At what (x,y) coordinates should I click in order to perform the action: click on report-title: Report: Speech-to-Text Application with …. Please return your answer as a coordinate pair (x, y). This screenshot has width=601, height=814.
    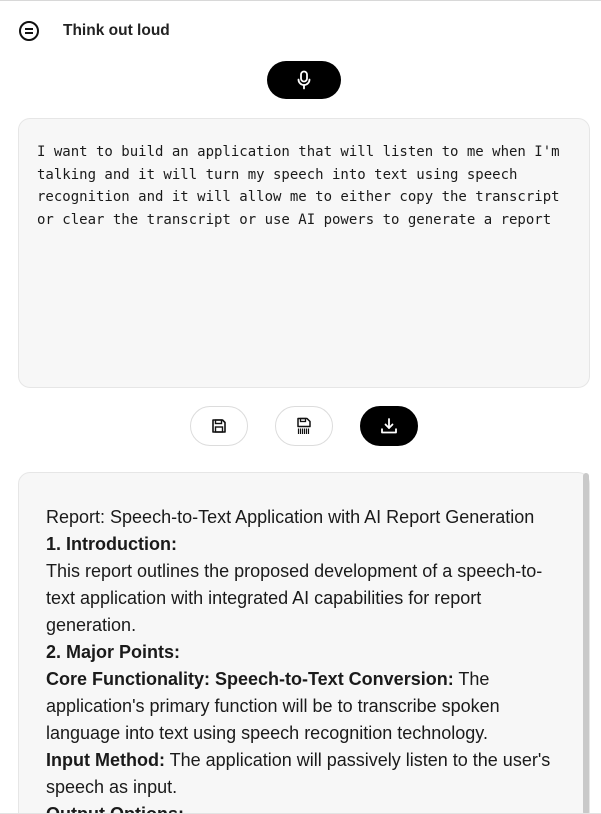
    Looking at the image, I should click on (290, 517).